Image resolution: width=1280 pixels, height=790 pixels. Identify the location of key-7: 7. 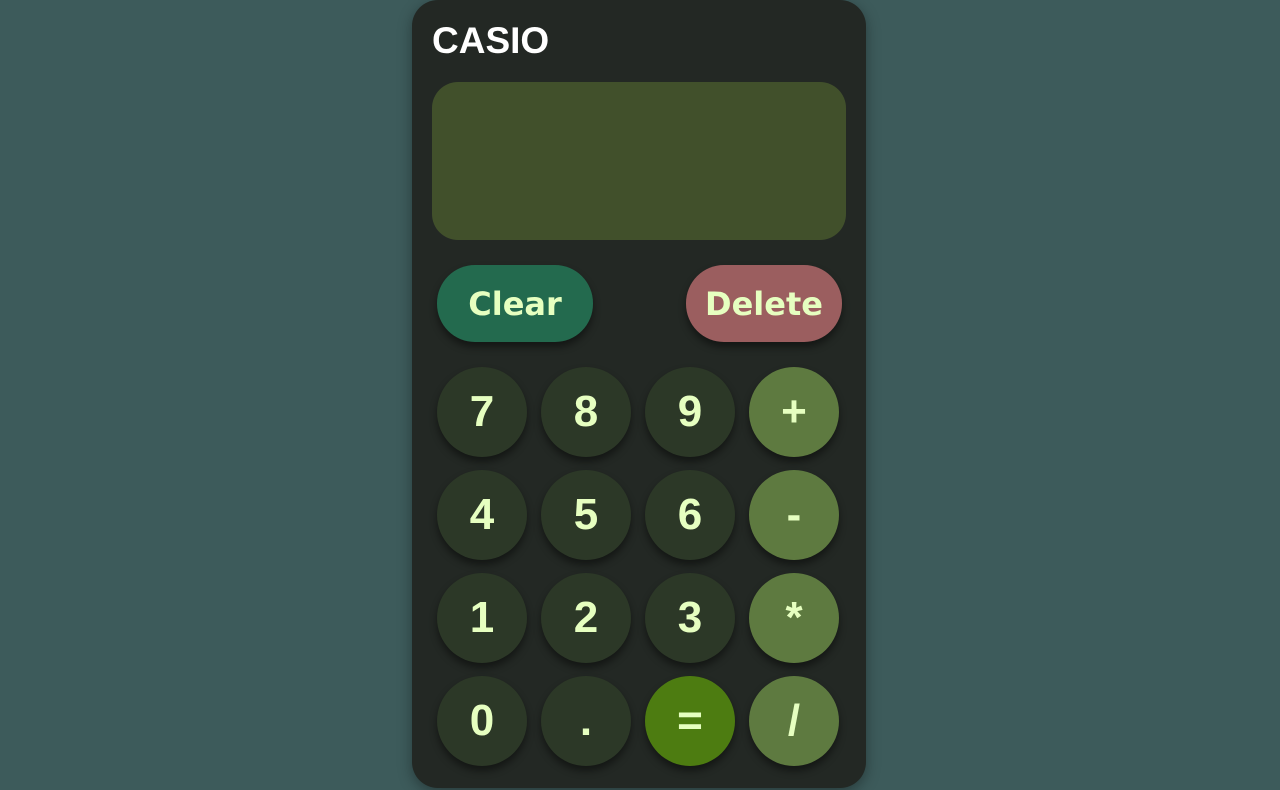
(482, 412).